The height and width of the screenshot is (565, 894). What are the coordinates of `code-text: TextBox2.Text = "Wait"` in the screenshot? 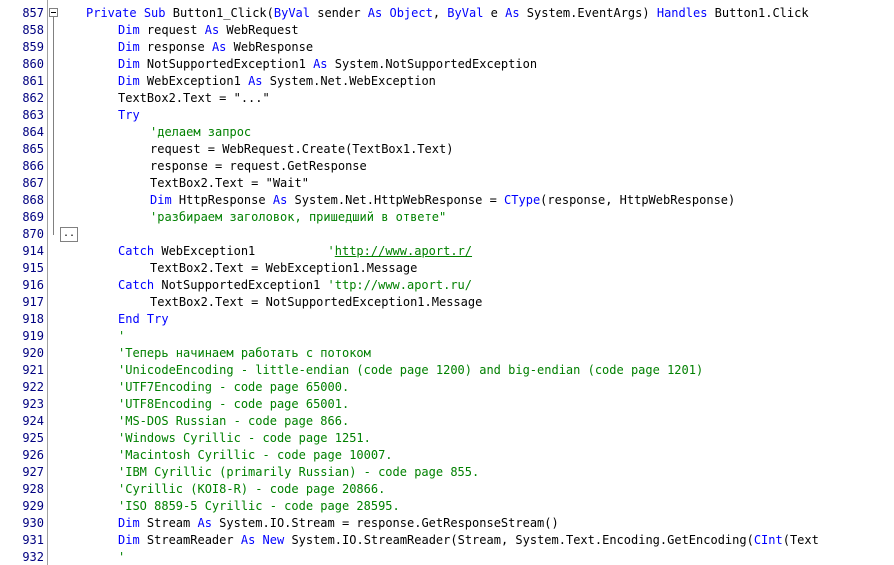 It's located at (229, 183).